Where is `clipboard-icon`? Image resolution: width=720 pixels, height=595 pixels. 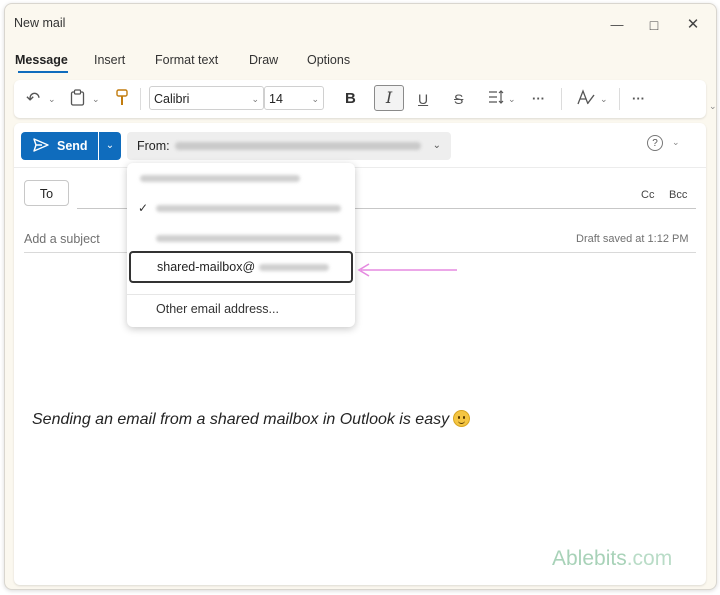 clipboard-icon is located at coordinates (77, 99).